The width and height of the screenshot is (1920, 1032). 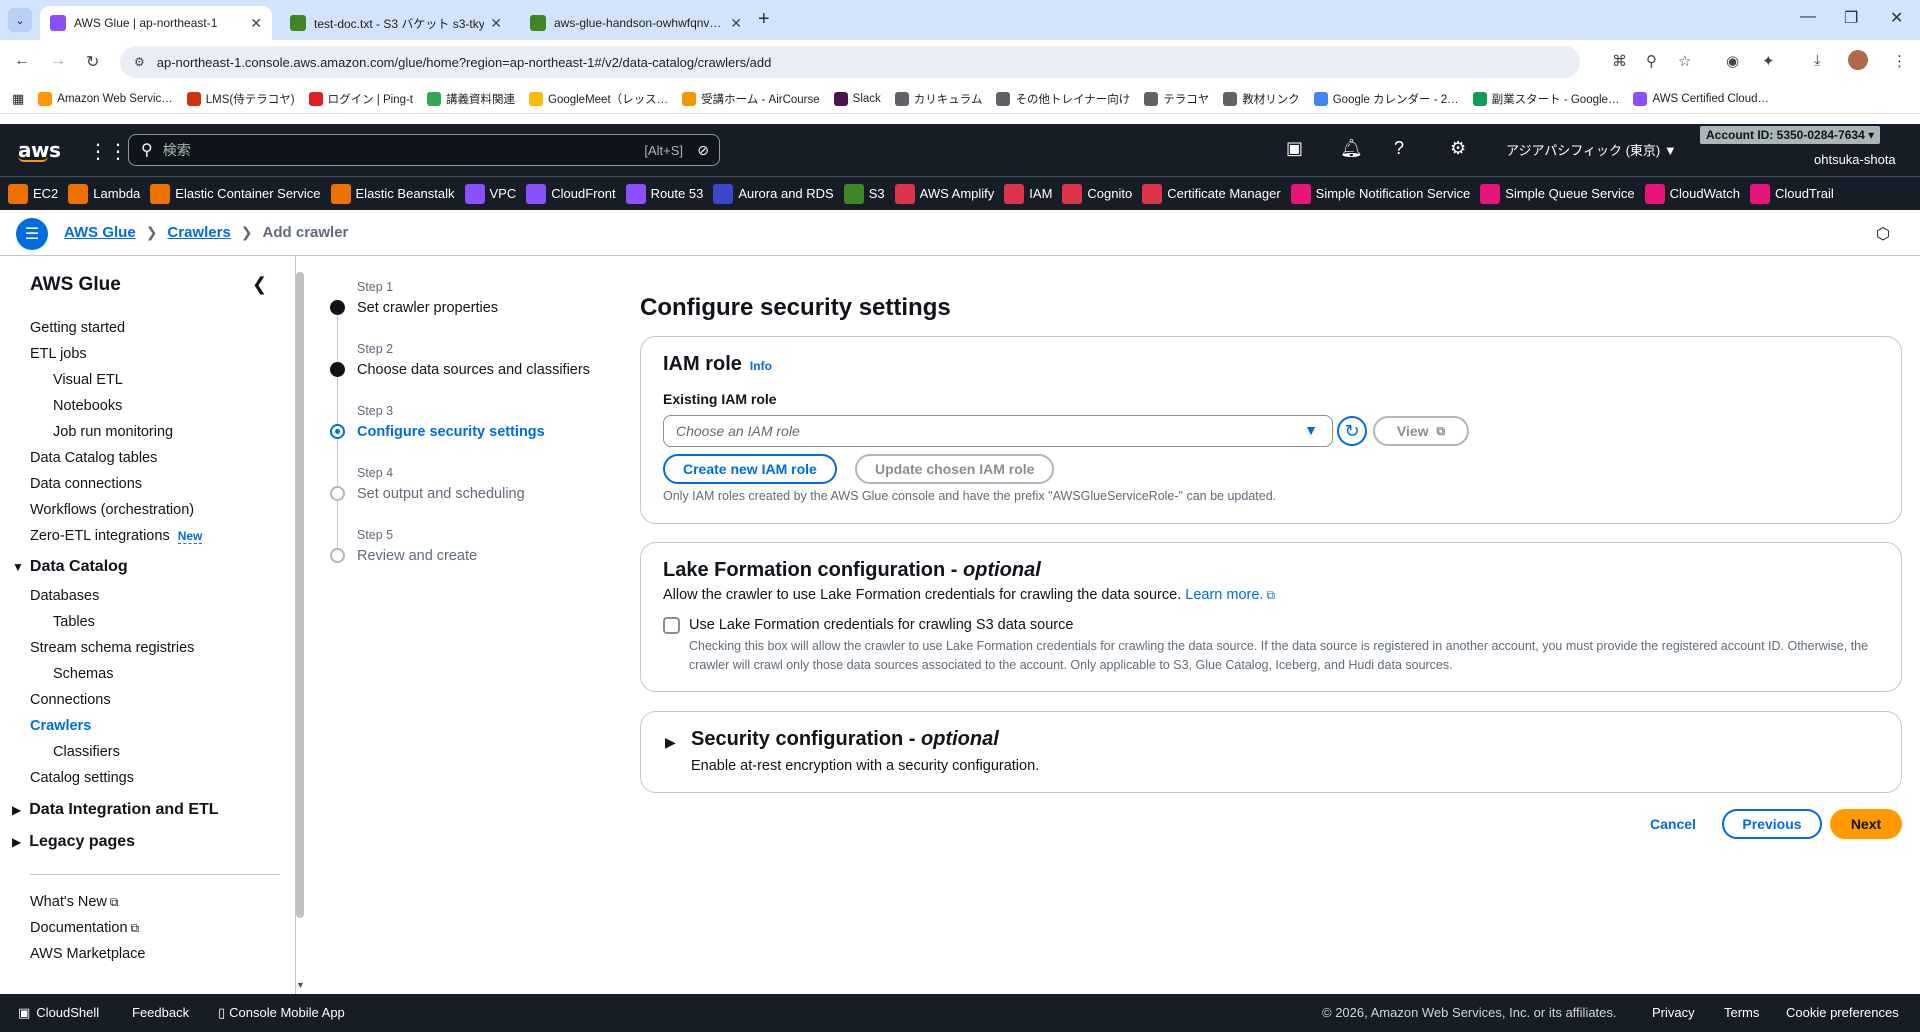 I want to click on learn-more-link: Learn more., so click(x=1224, y=595).